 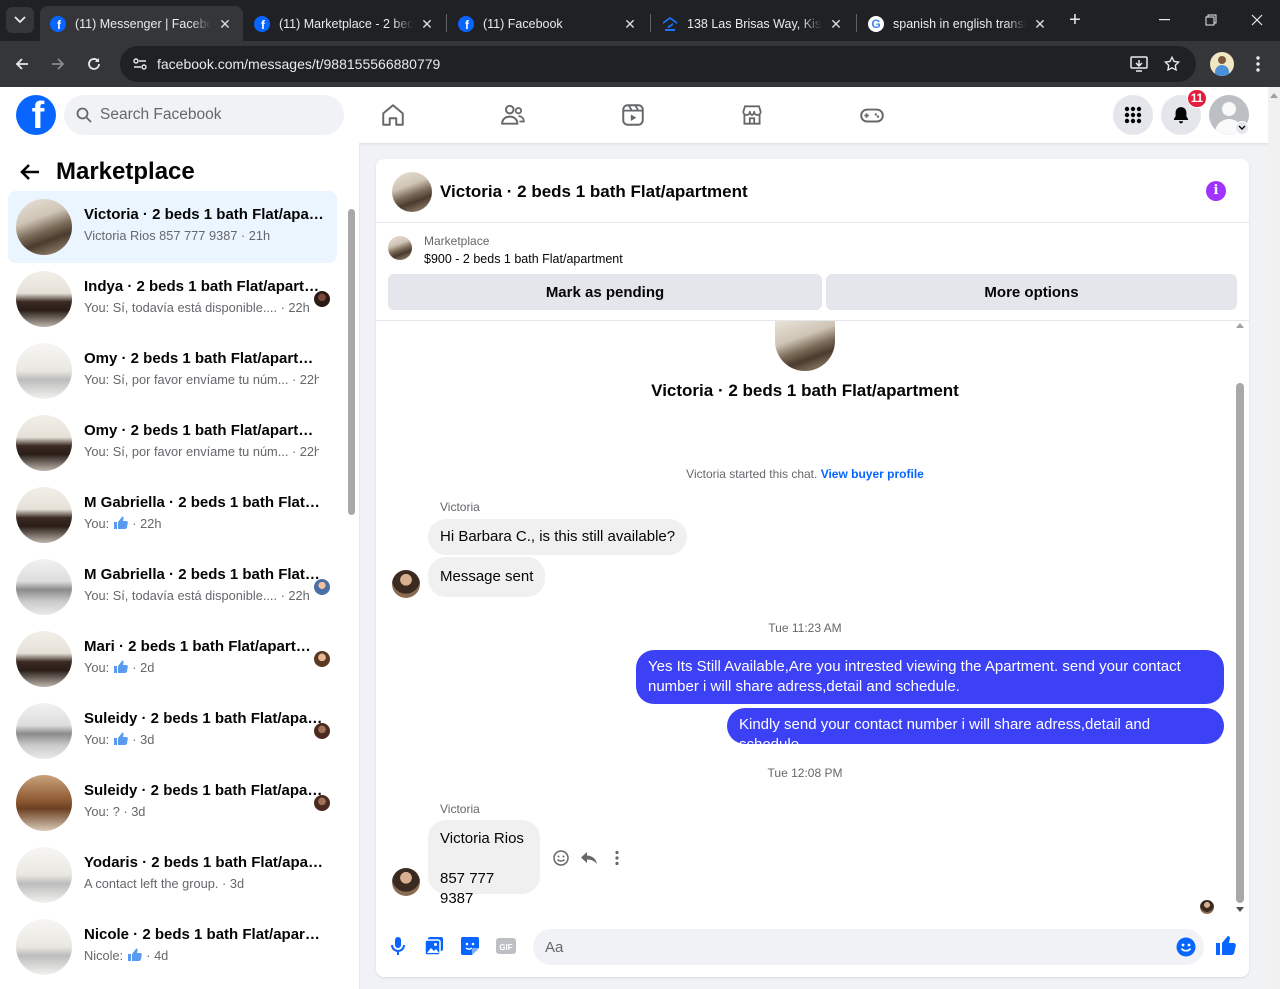 I want to click on message-input-container, so click(x=868, y=947).